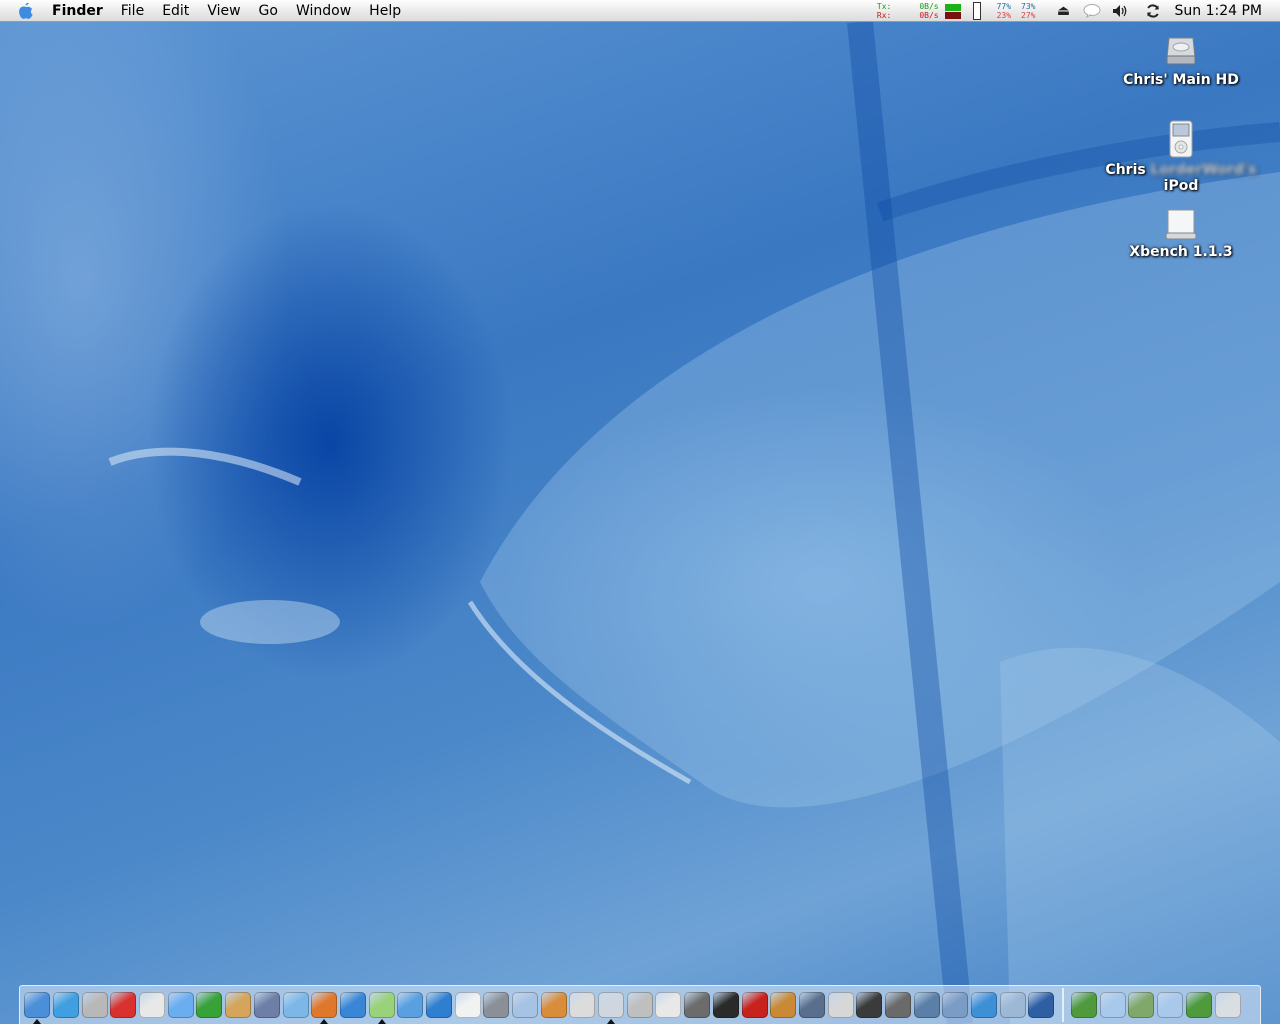 The height and width of the screenshot is (1024, 1280). What do you see at coordinates (1028, 15) in the screenshot?
I see `stat-bottom: 27%` at bounding box center [1028, 15].